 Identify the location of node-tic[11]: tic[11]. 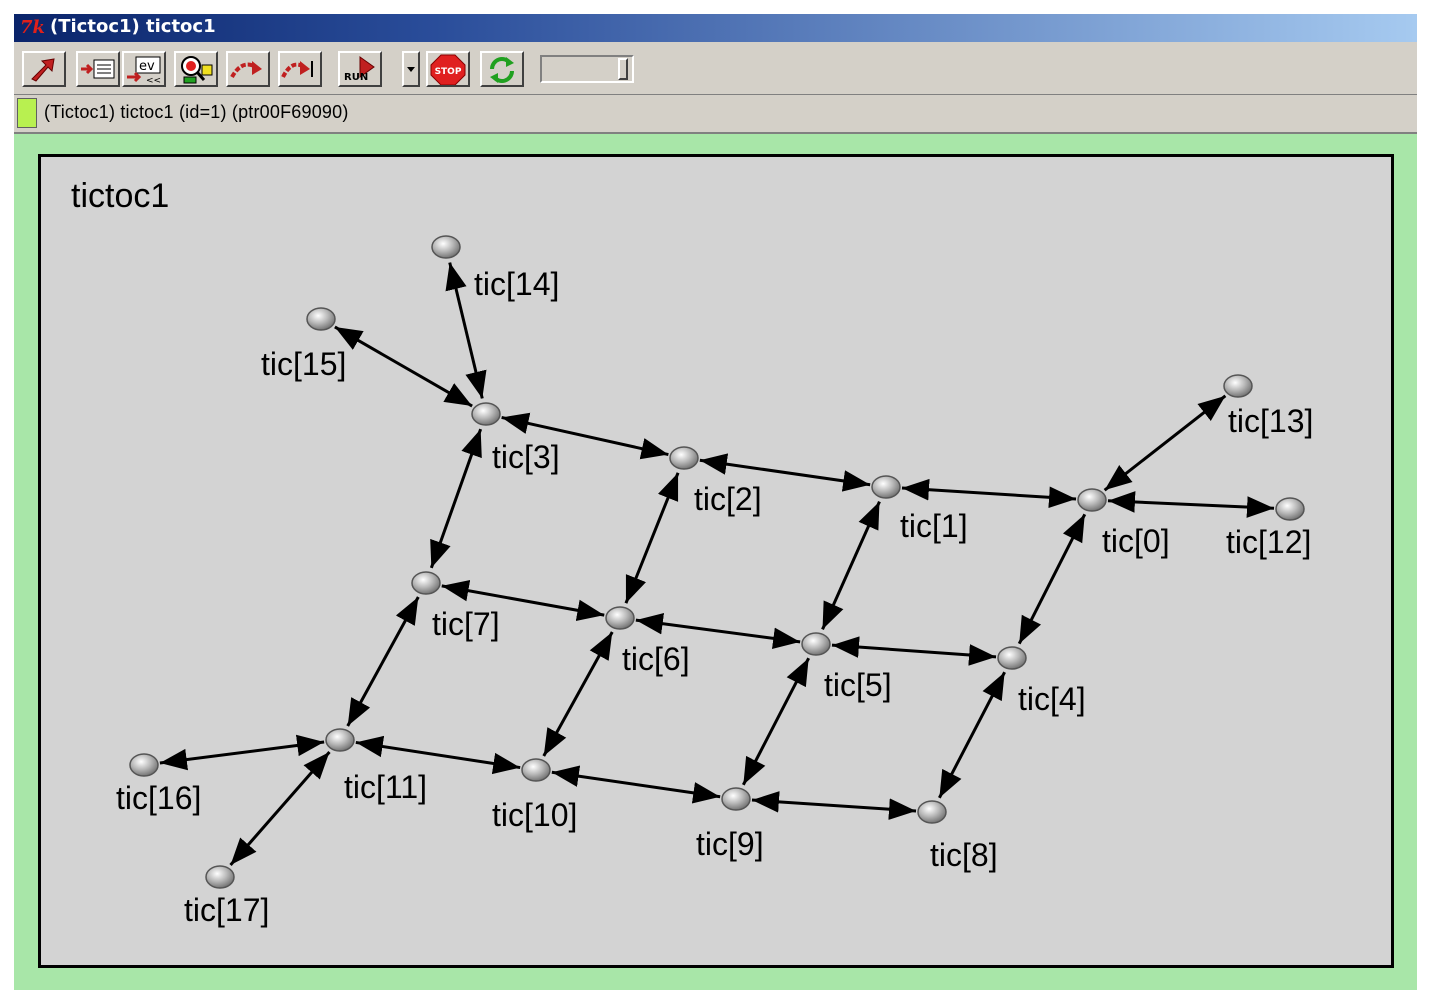
(376, 766).